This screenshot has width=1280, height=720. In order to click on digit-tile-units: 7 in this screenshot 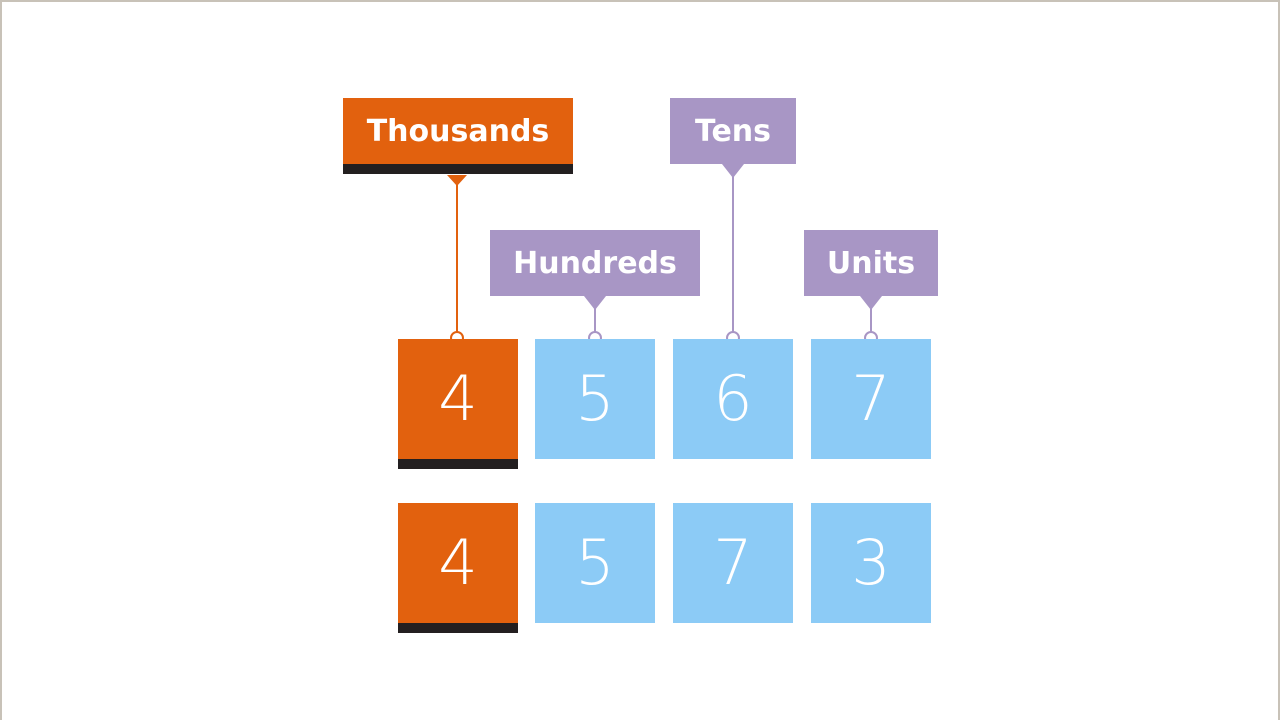, I will do `click(871, 399)`.